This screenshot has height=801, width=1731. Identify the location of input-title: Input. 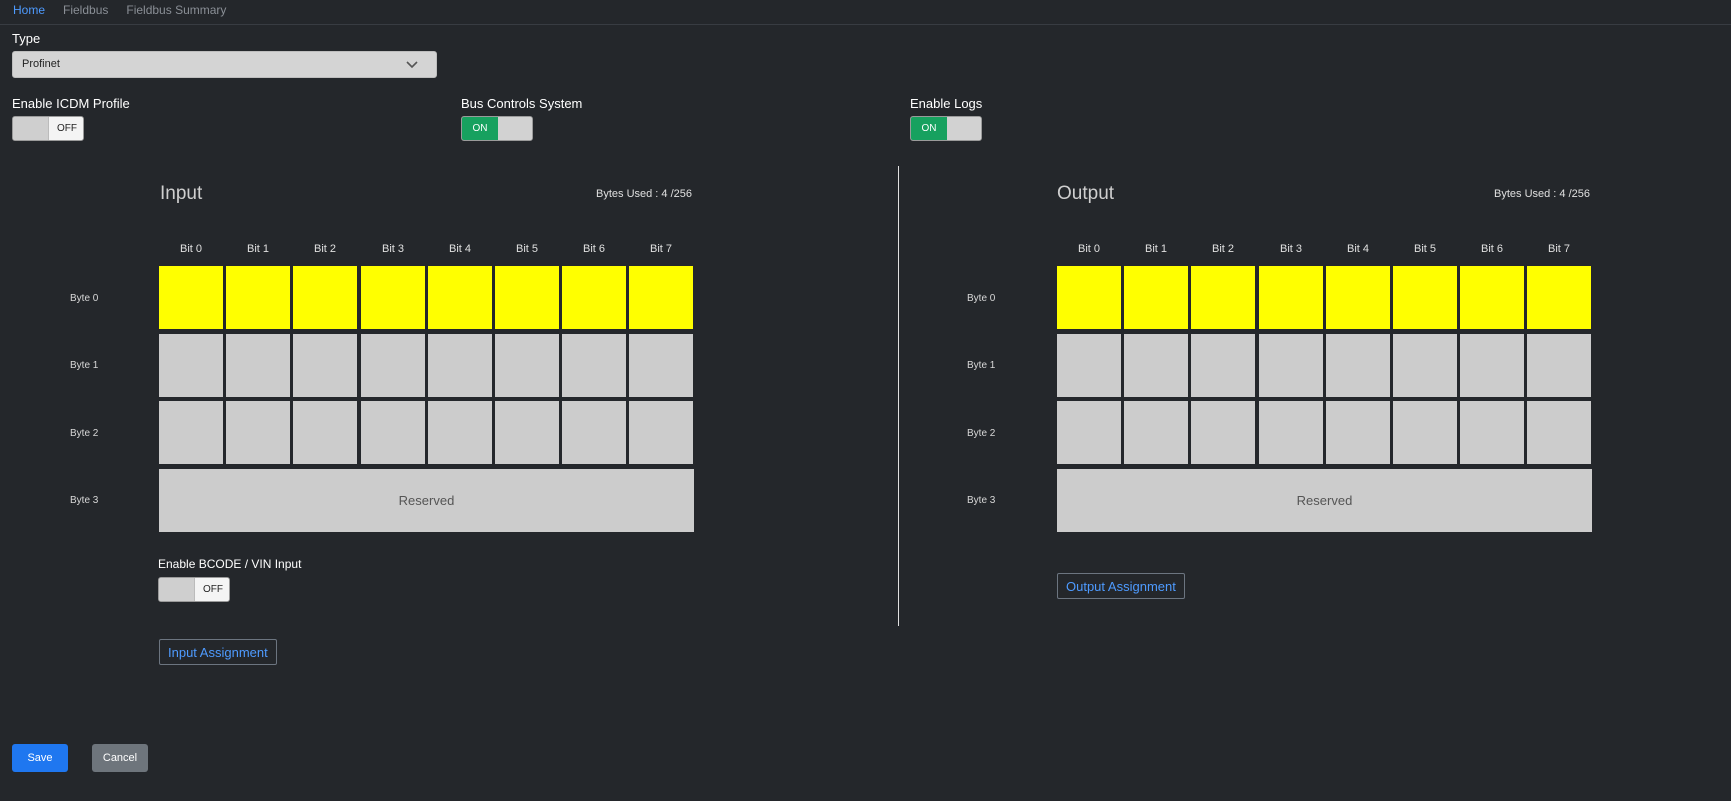
(181, 193).